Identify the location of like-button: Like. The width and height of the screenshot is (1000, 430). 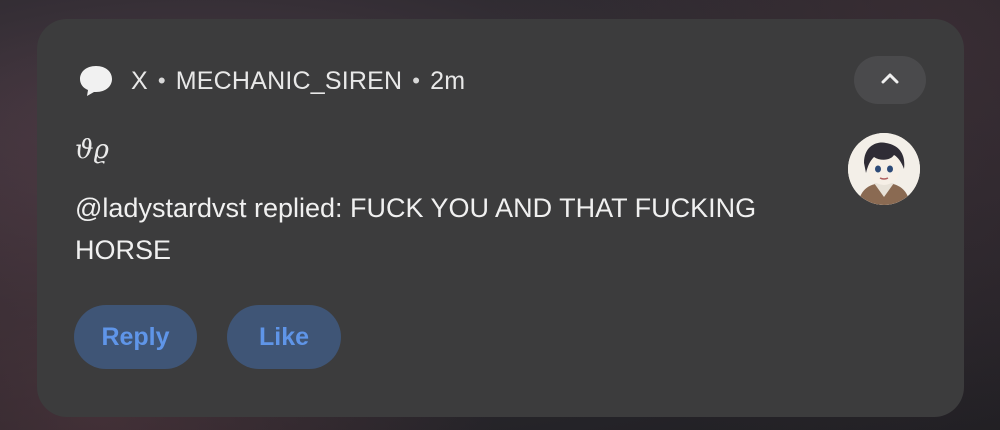
(284, 337).